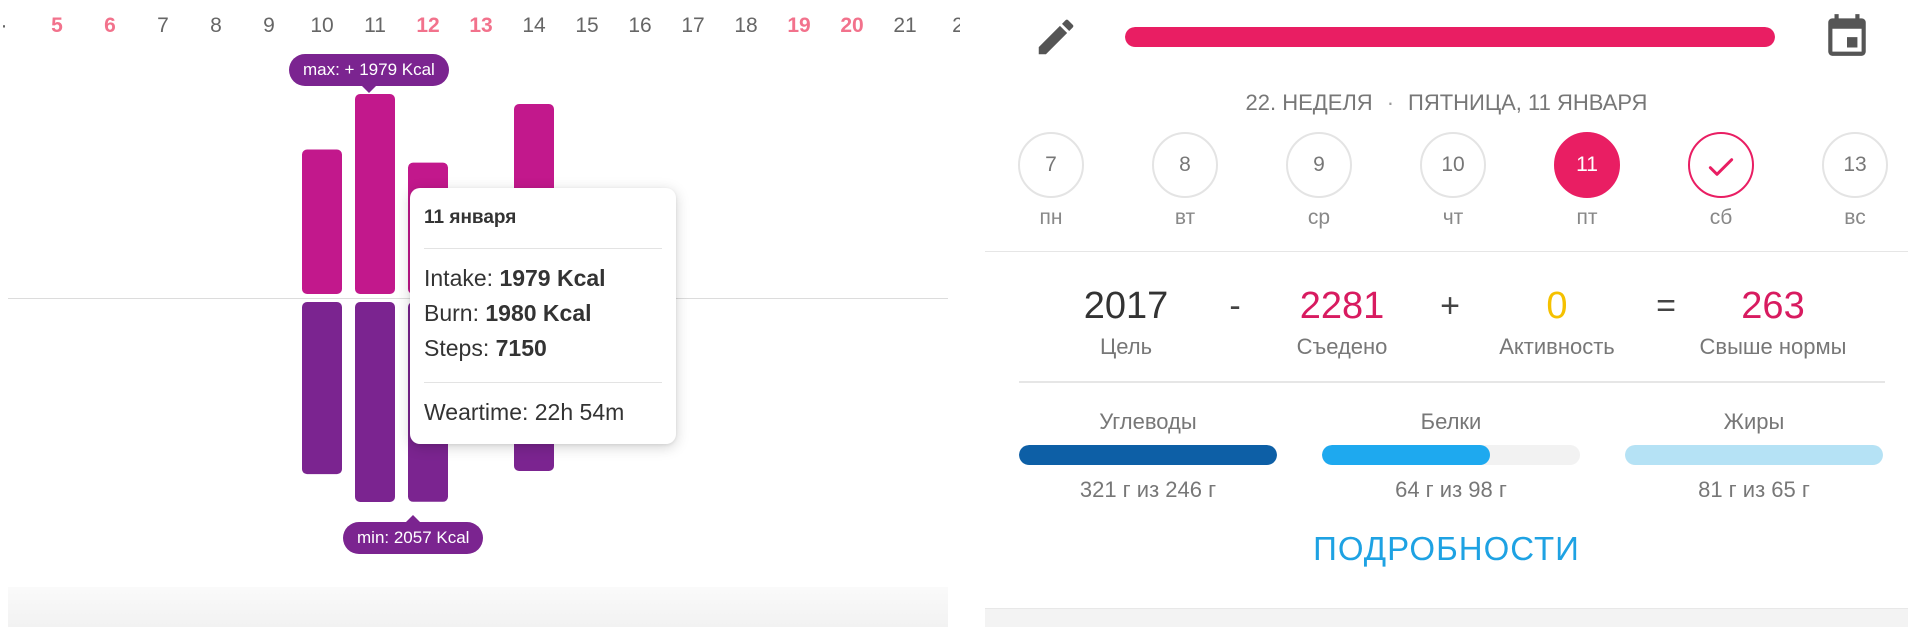 The width and height of the screenshot is (1908, 627). Describe the element at coordinates (369, 73) in the screenshot. I see `max-value-bubble: max: + 1979 Kcal` at that location.